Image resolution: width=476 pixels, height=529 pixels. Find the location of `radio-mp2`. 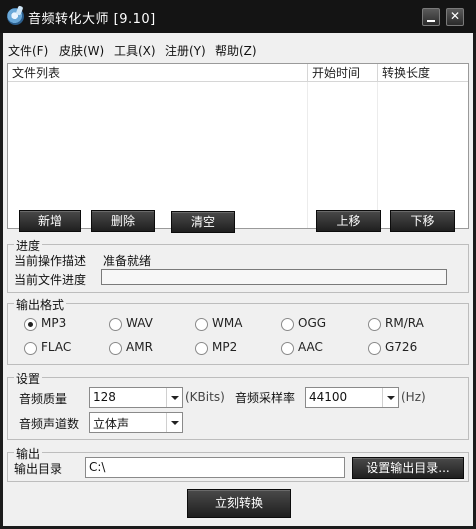

radio-mp2 is located at coordinates (201, 348).